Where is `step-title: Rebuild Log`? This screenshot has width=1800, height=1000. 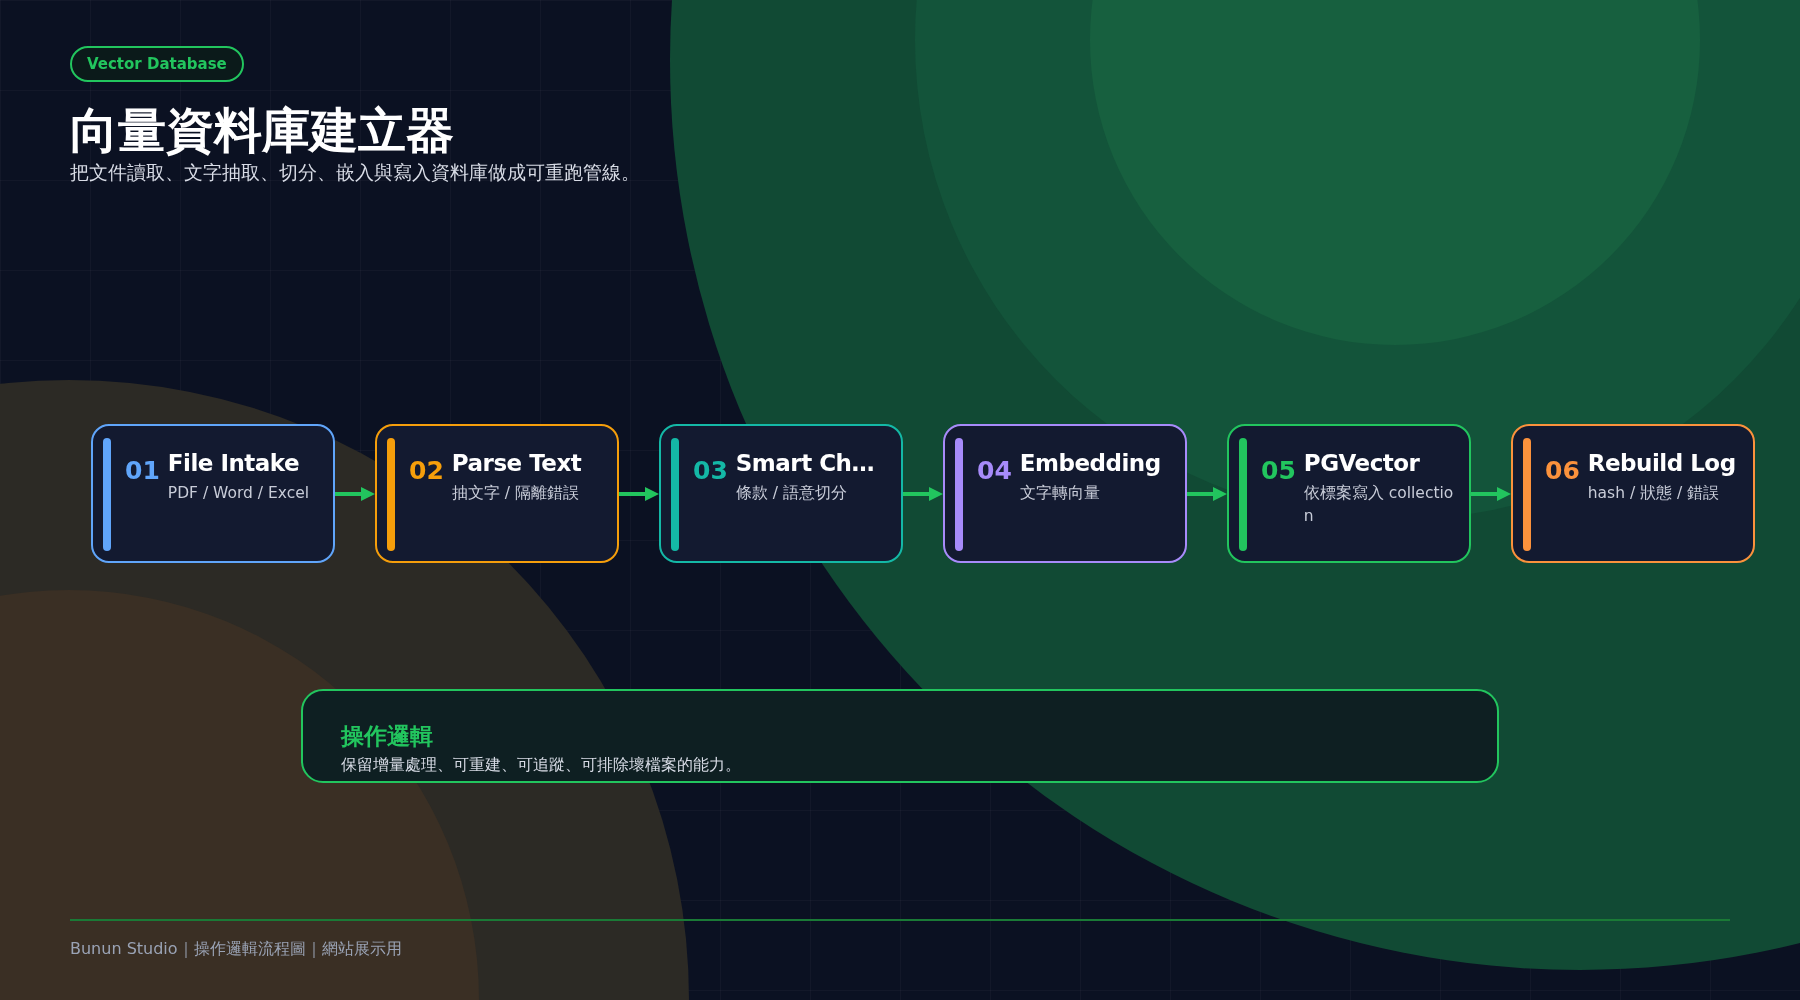
step-title: Rebuild Log is located at coordinates (1662, 463).